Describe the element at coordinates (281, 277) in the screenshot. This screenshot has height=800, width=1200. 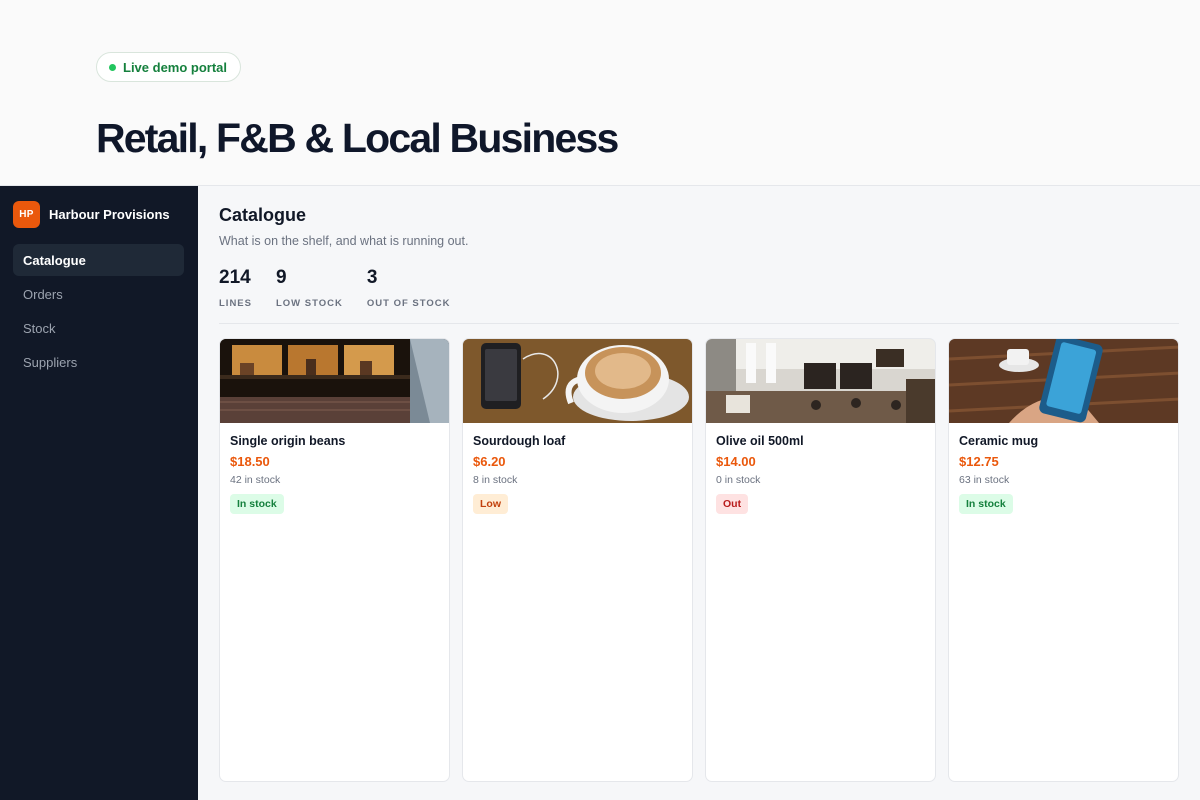
I see `stat-value: 9` at that location.